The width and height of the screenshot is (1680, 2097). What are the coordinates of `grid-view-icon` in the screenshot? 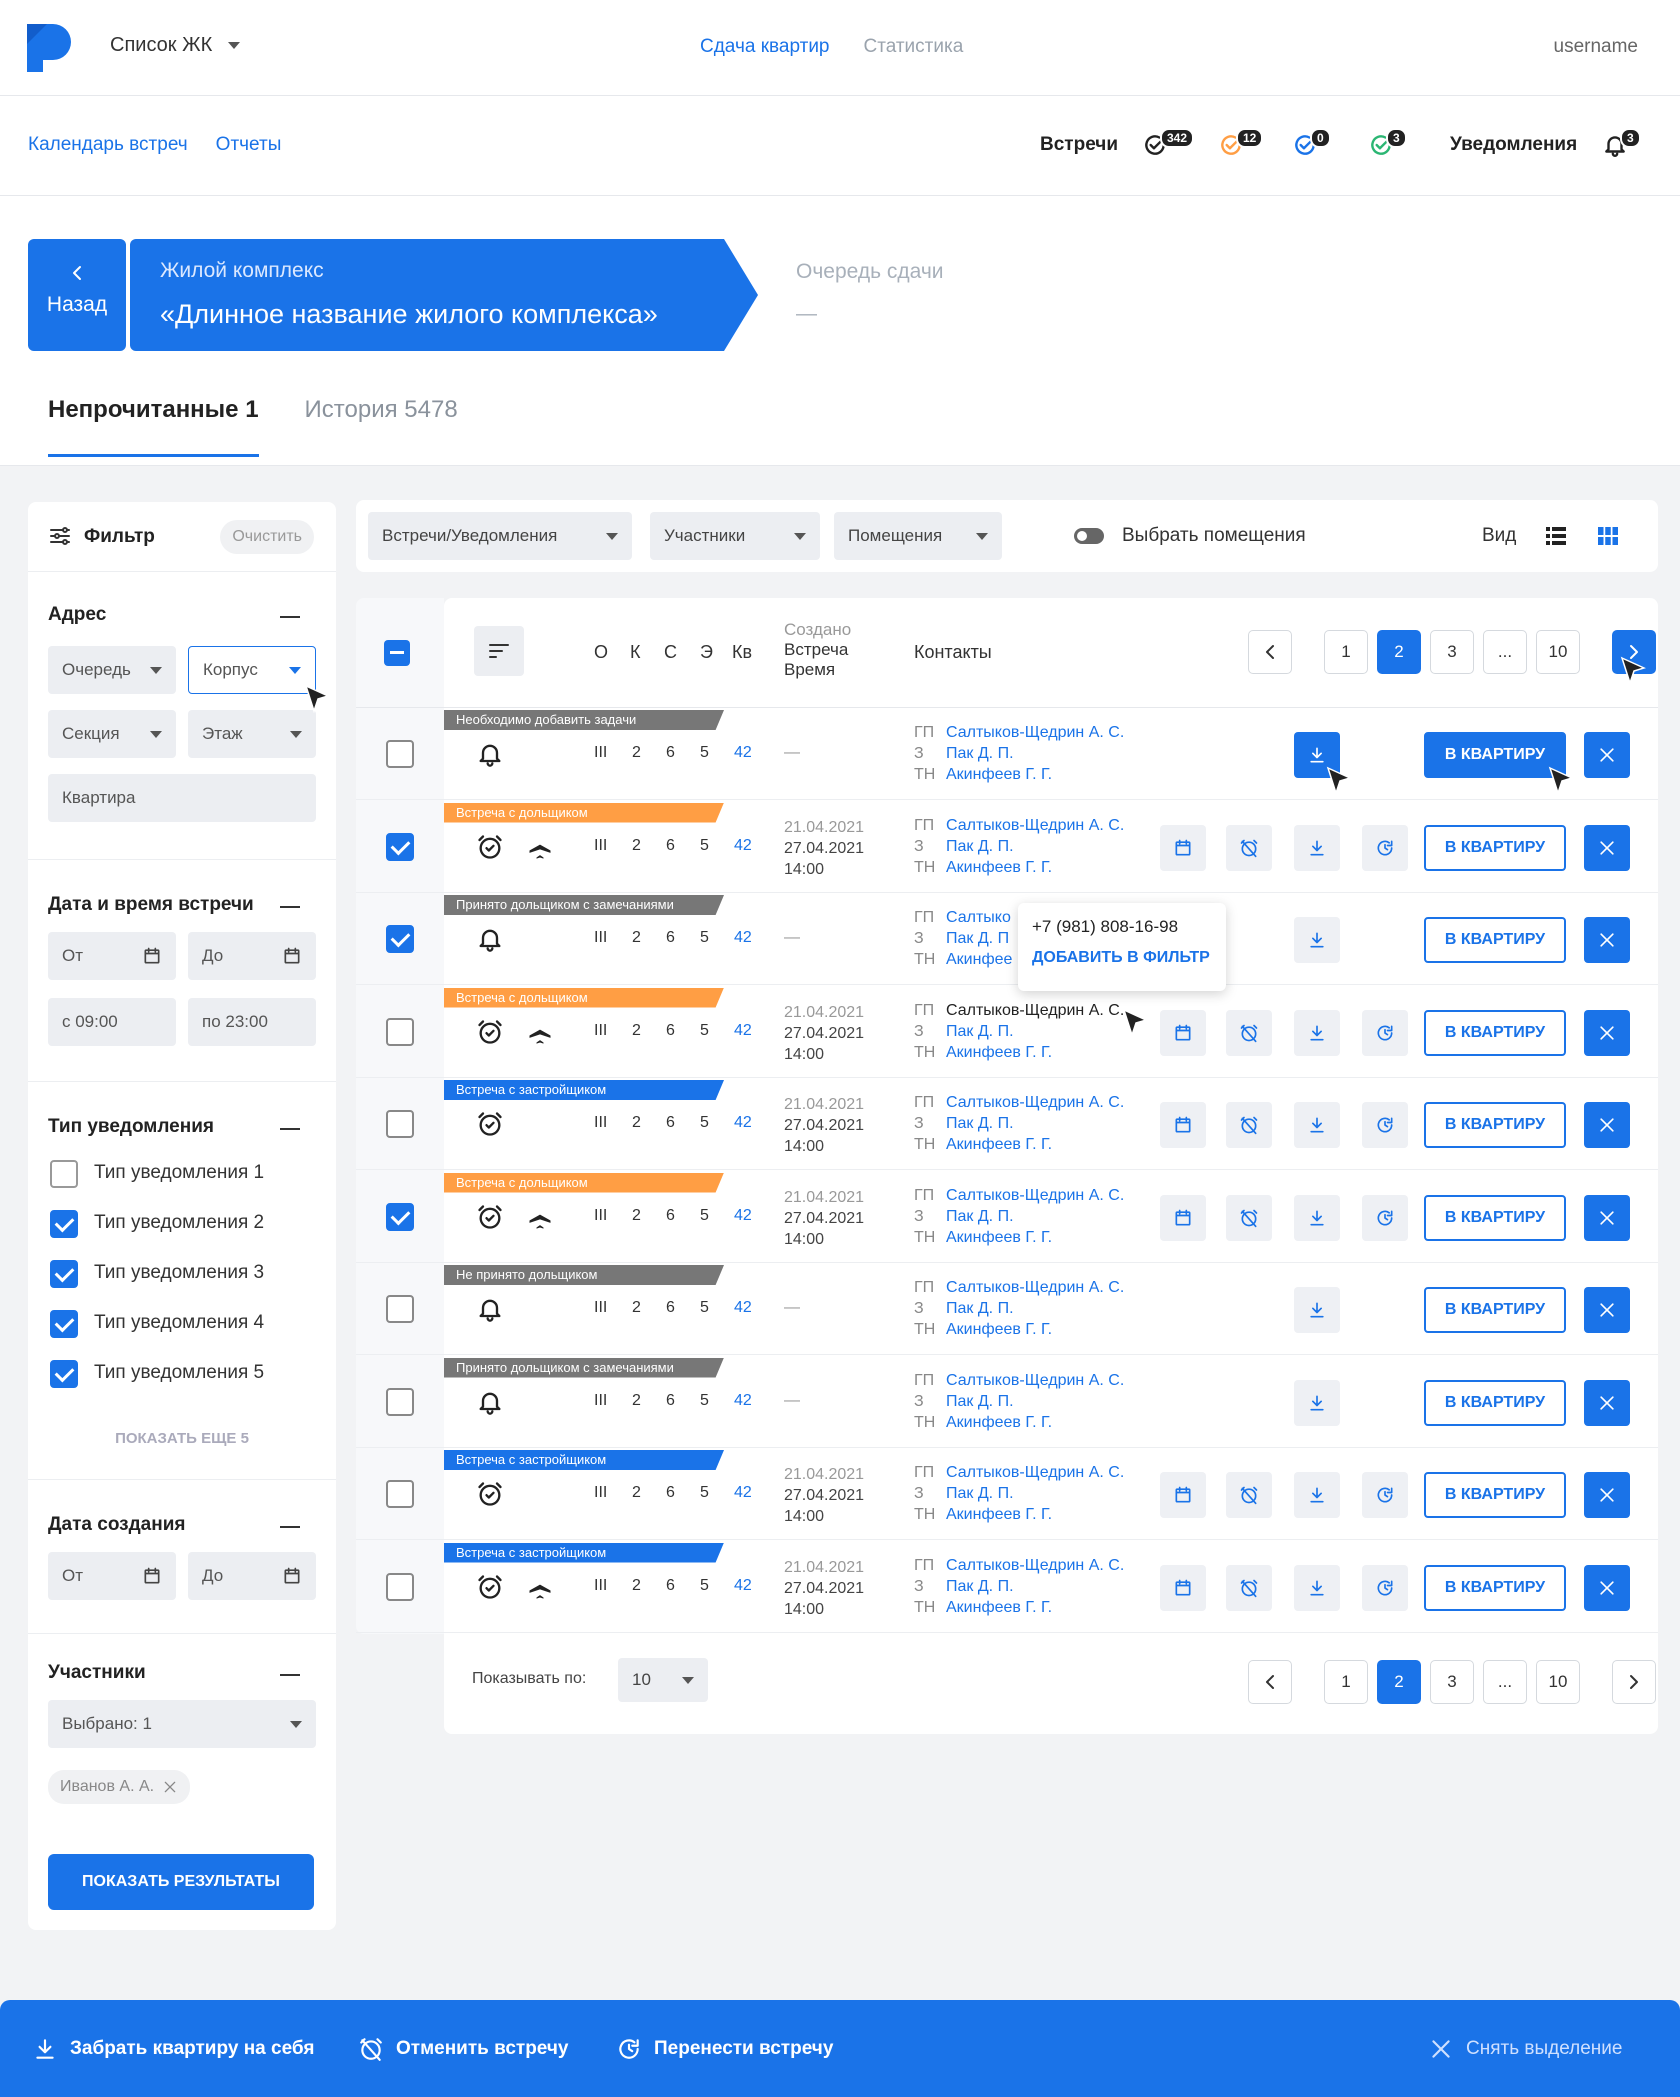 It's located at (1608, 536).